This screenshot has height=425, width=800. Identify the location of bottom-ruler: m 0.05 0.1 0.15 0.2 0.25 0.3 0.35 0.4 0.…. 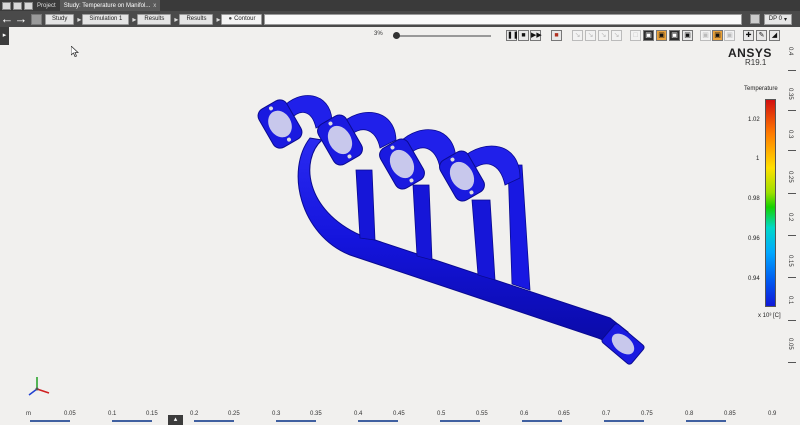
(400, 416).